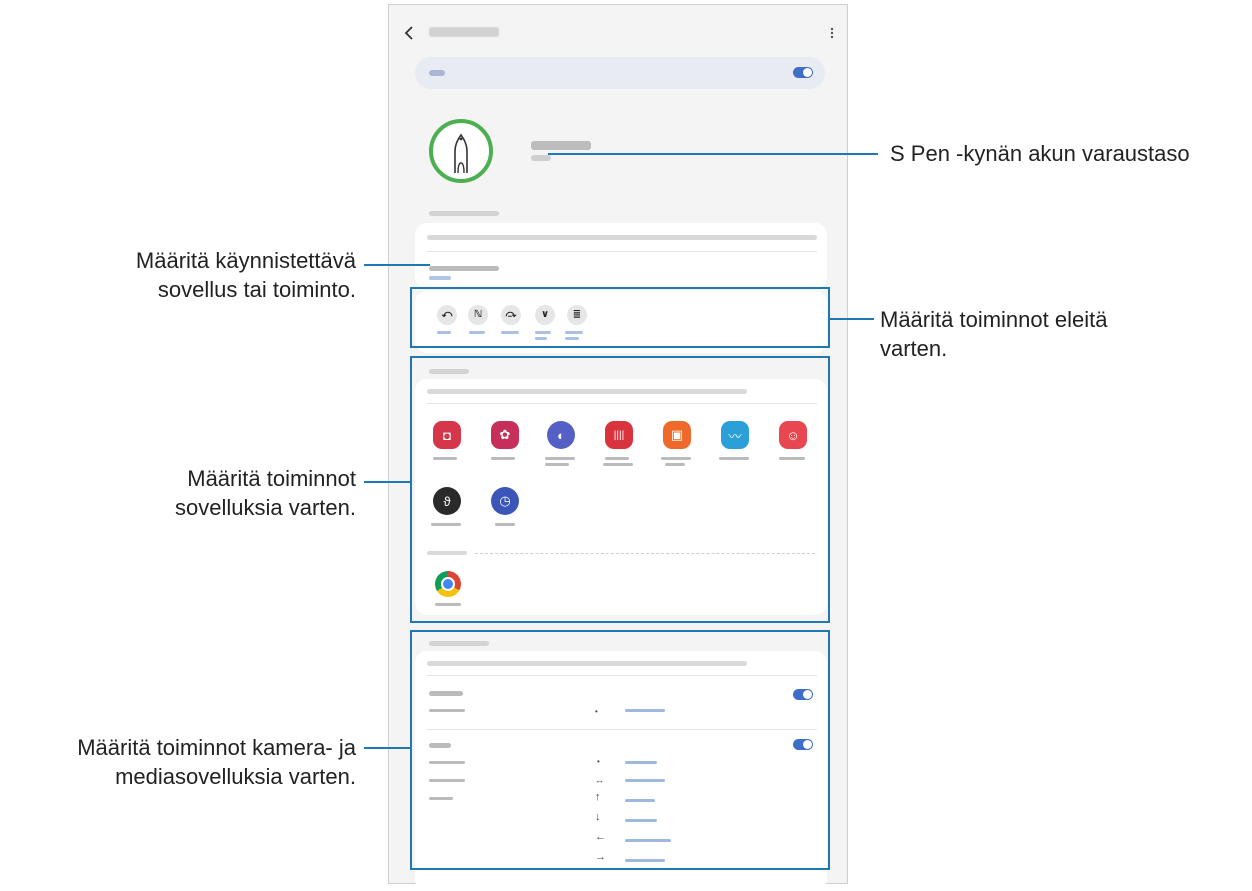 Image resolution: width=1252 pixels, height=891 pixels. I want to click on master-switch-label, so click(437, 73).